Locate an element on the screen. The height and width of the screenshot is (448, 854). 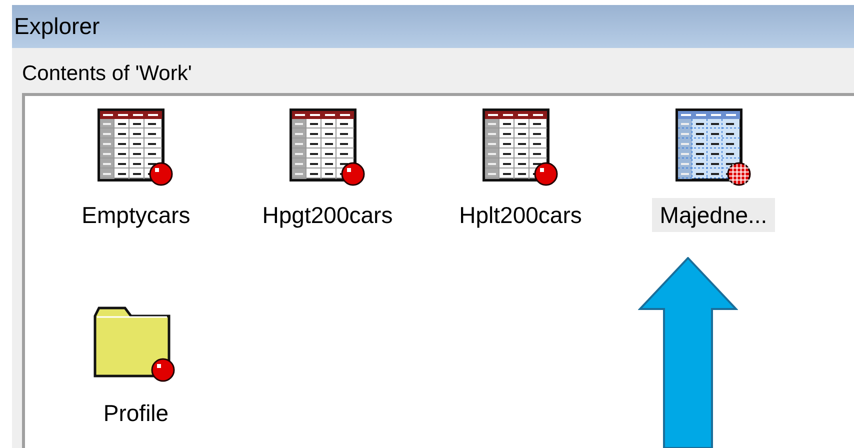
file-item: Hpgt200cars is located at coordinates (327, 201).